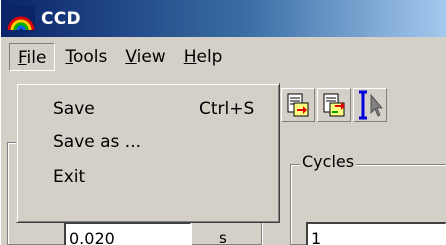 The width and height of the screenshot is (446, 245). Describe the element at coordinates (61, 18) in the screenshot. I see `window-title: CCD` at that location.